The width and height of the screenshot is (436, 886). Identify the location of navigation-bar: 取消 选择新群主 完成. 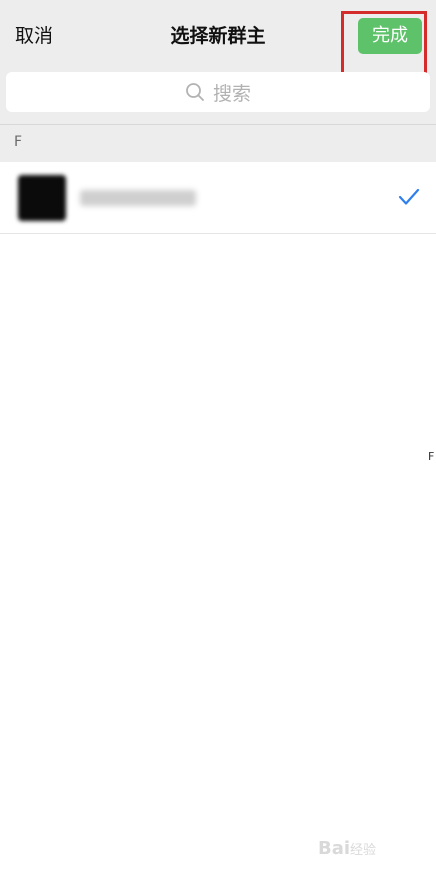
(218, 42).